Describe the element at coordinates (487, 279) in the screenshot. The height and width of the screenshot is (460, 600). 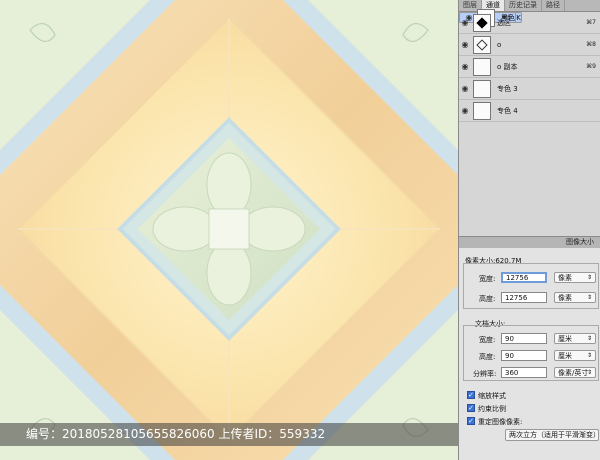
I see `width-label: 宽度:` at that location.